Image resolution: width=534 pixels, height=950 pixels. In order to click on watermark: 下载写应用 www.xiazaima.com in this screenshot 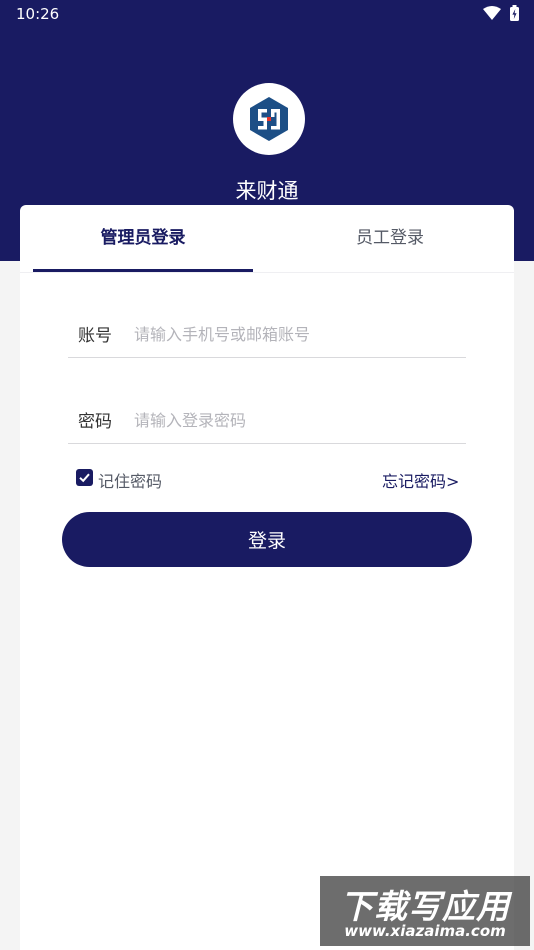, I will do `click(425, 911)`.